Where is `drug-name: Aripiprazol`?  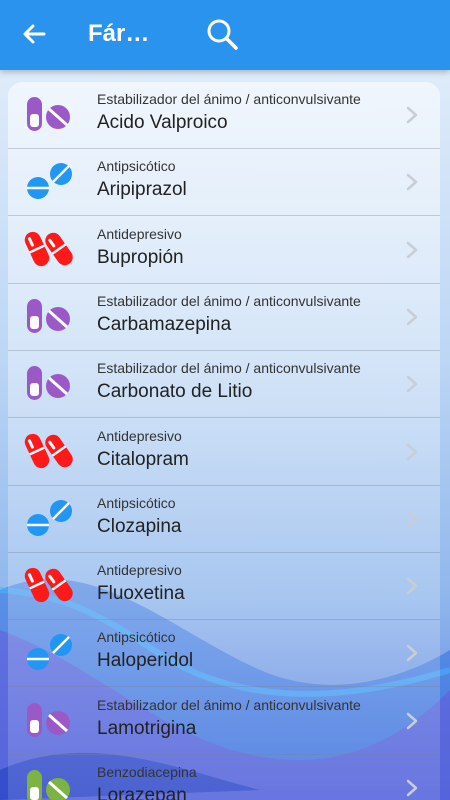
drug-name: Aripiprazol is located at coordinates (142, 190).